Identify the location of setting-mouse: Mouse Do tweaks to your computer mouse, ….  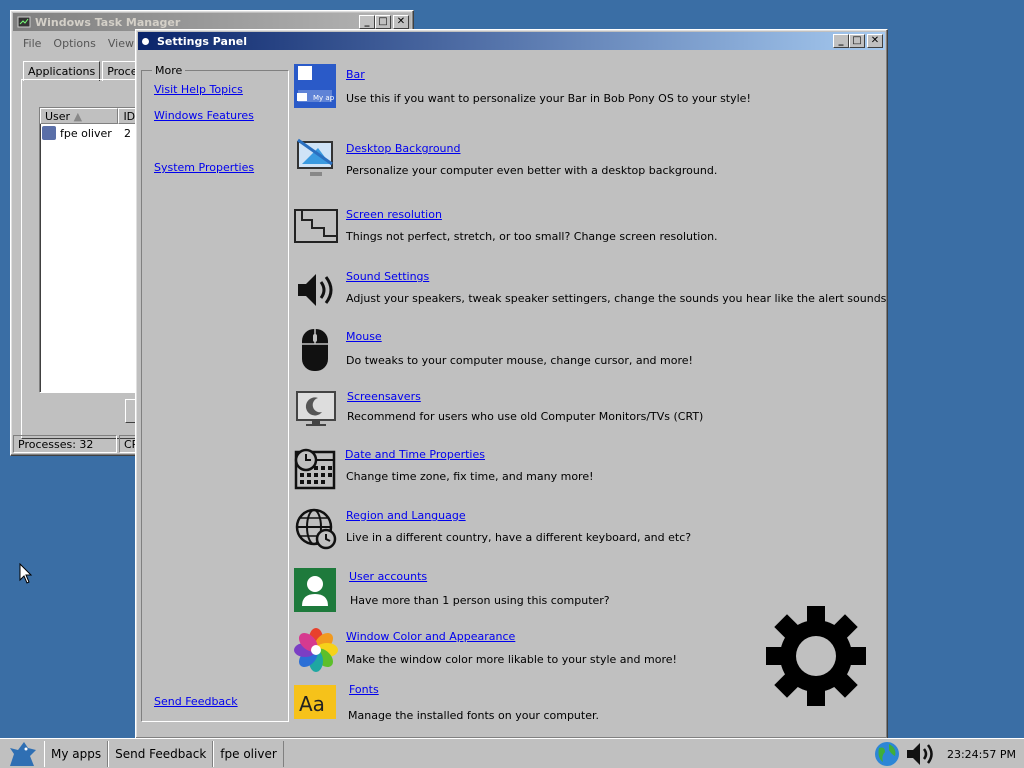
(574, 352).